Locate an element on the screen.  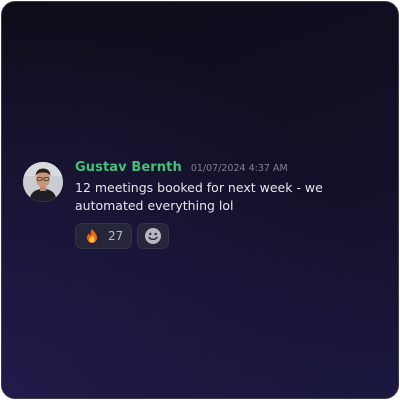
reactions-bar: 27 is located at coordinates (230, 236).